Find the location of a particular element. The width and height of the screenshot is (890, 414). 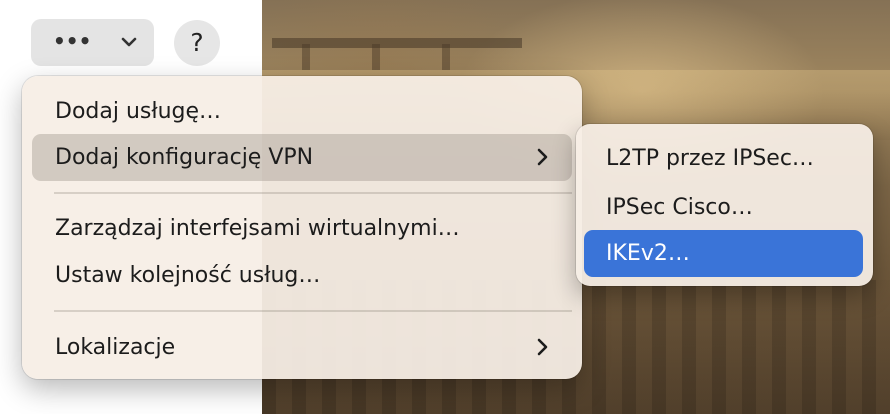

chevron-down-icon is located at coordinates (129, 42).